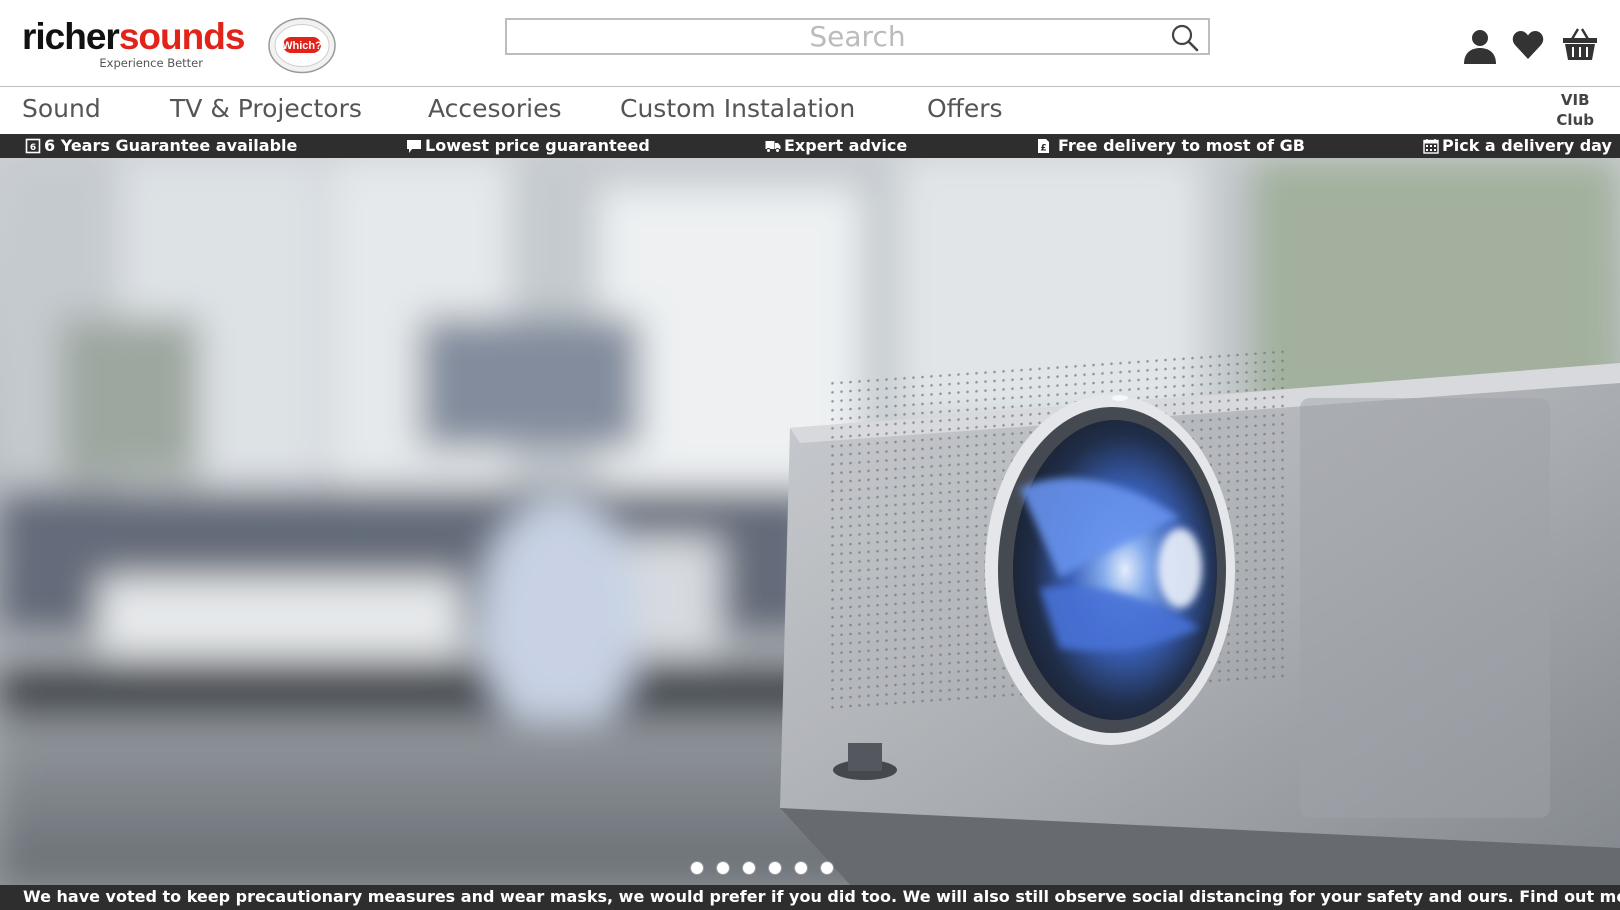 The width and height of the screenshot is (1620, 910). Describe the element at coordinates (528, 145) in the screenshot. I see `usp-lowest-price: Lowest price guaranteed` at that location.